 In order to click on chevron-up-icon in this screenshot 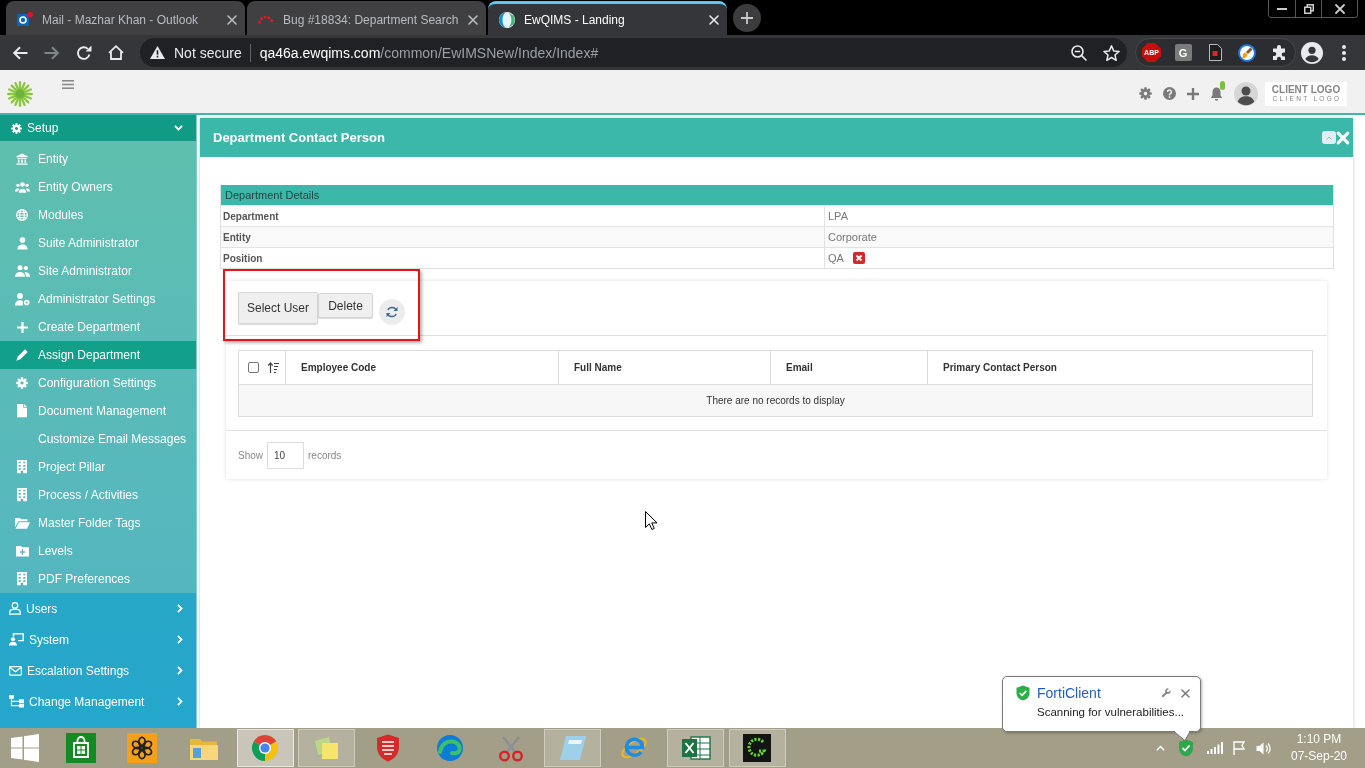, I will do `click(1160, 748)`.